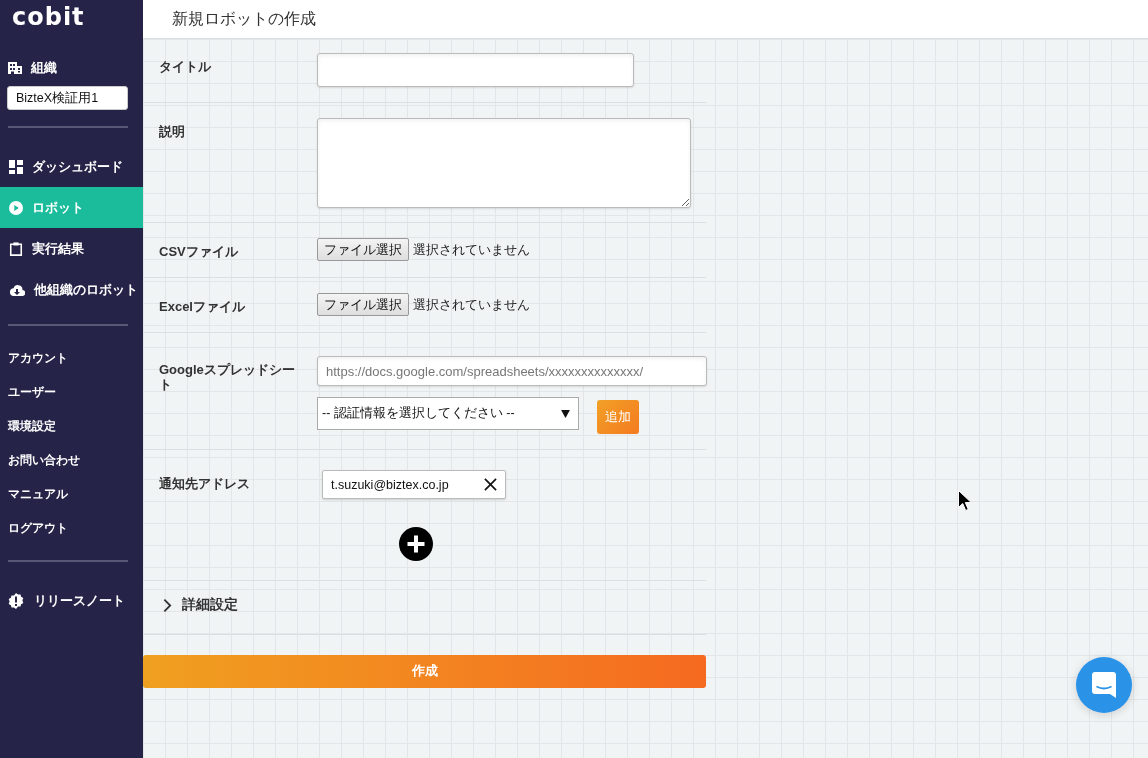  What do you see at coordinates (198, 252) in the screenshot?
I see `field-label: CSVファイル` at bounding box center [198, 252].